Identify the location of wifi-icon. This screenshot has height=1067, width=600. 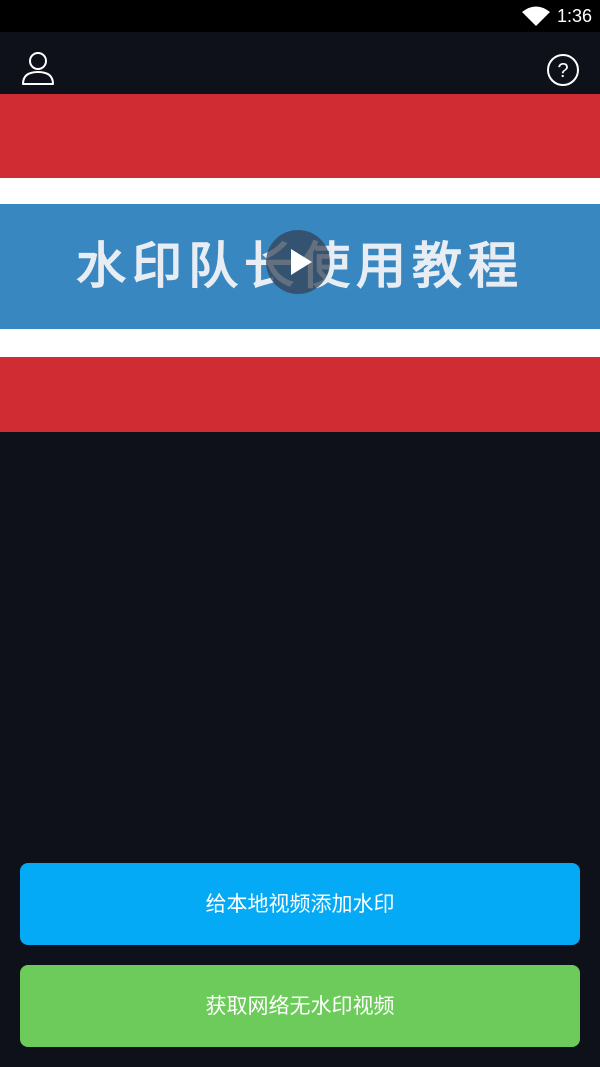
(536, 16).